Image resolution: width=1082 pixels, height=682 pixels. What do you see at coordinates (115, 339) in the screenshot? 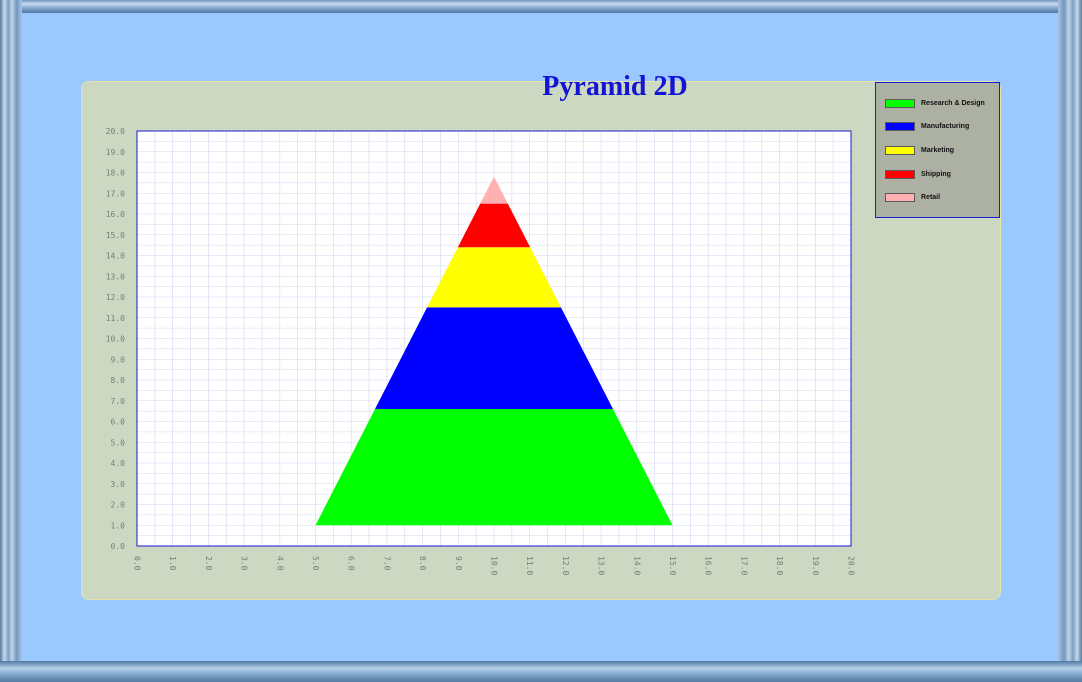
I see `y-tick-label: 10.0` at bounding box center [115, 339].